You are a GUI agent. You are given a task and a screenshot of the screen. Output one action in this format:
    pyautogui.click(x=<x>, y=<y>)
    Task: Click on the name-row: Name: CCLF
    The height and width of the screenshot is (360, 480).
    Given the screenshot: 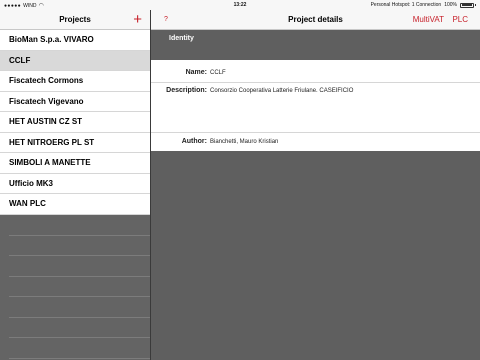 What is the action you would take?
    pyautogui.click(x=315, y=73)
    